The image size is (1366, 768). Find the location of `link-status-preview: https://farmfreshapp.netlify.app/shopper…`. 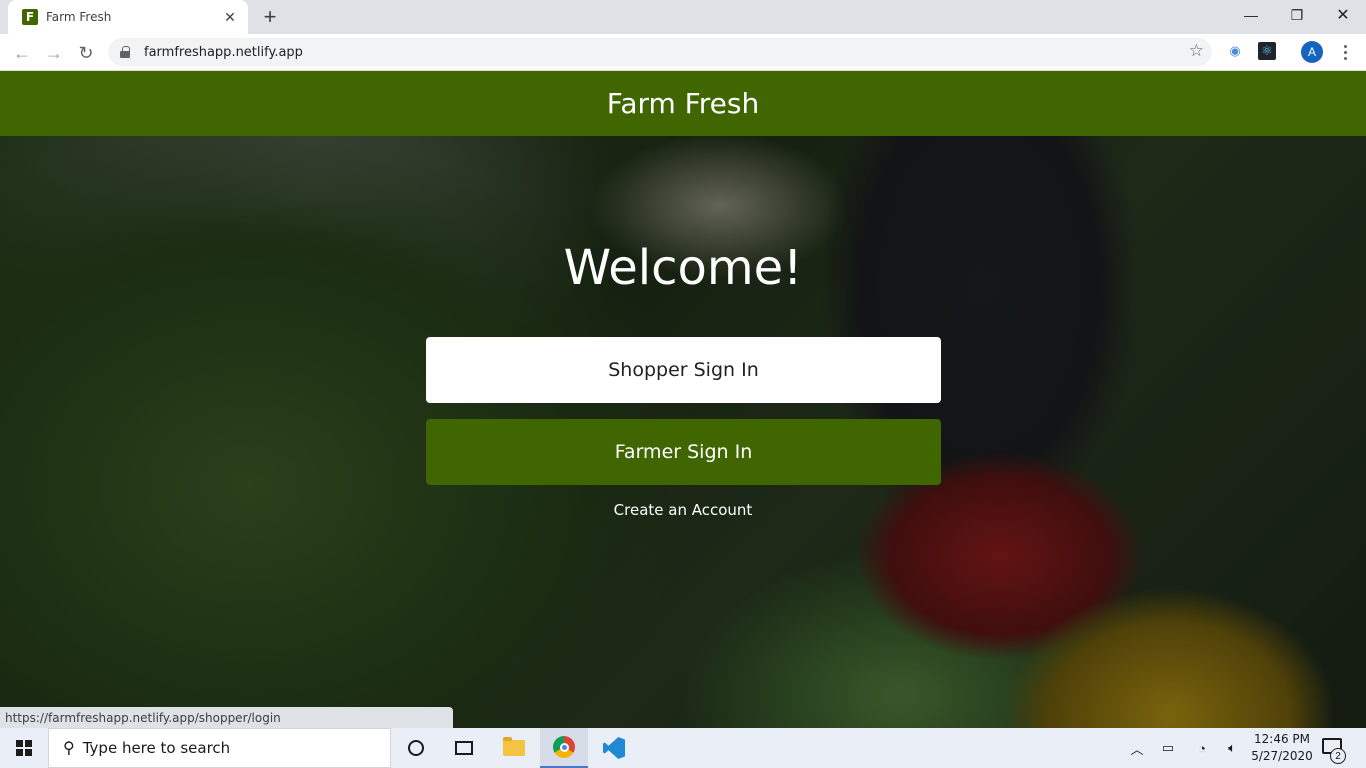

link-status-preview: https://farmfreshapp.netlify.app/shopper… is located at coordinates (226, 717).